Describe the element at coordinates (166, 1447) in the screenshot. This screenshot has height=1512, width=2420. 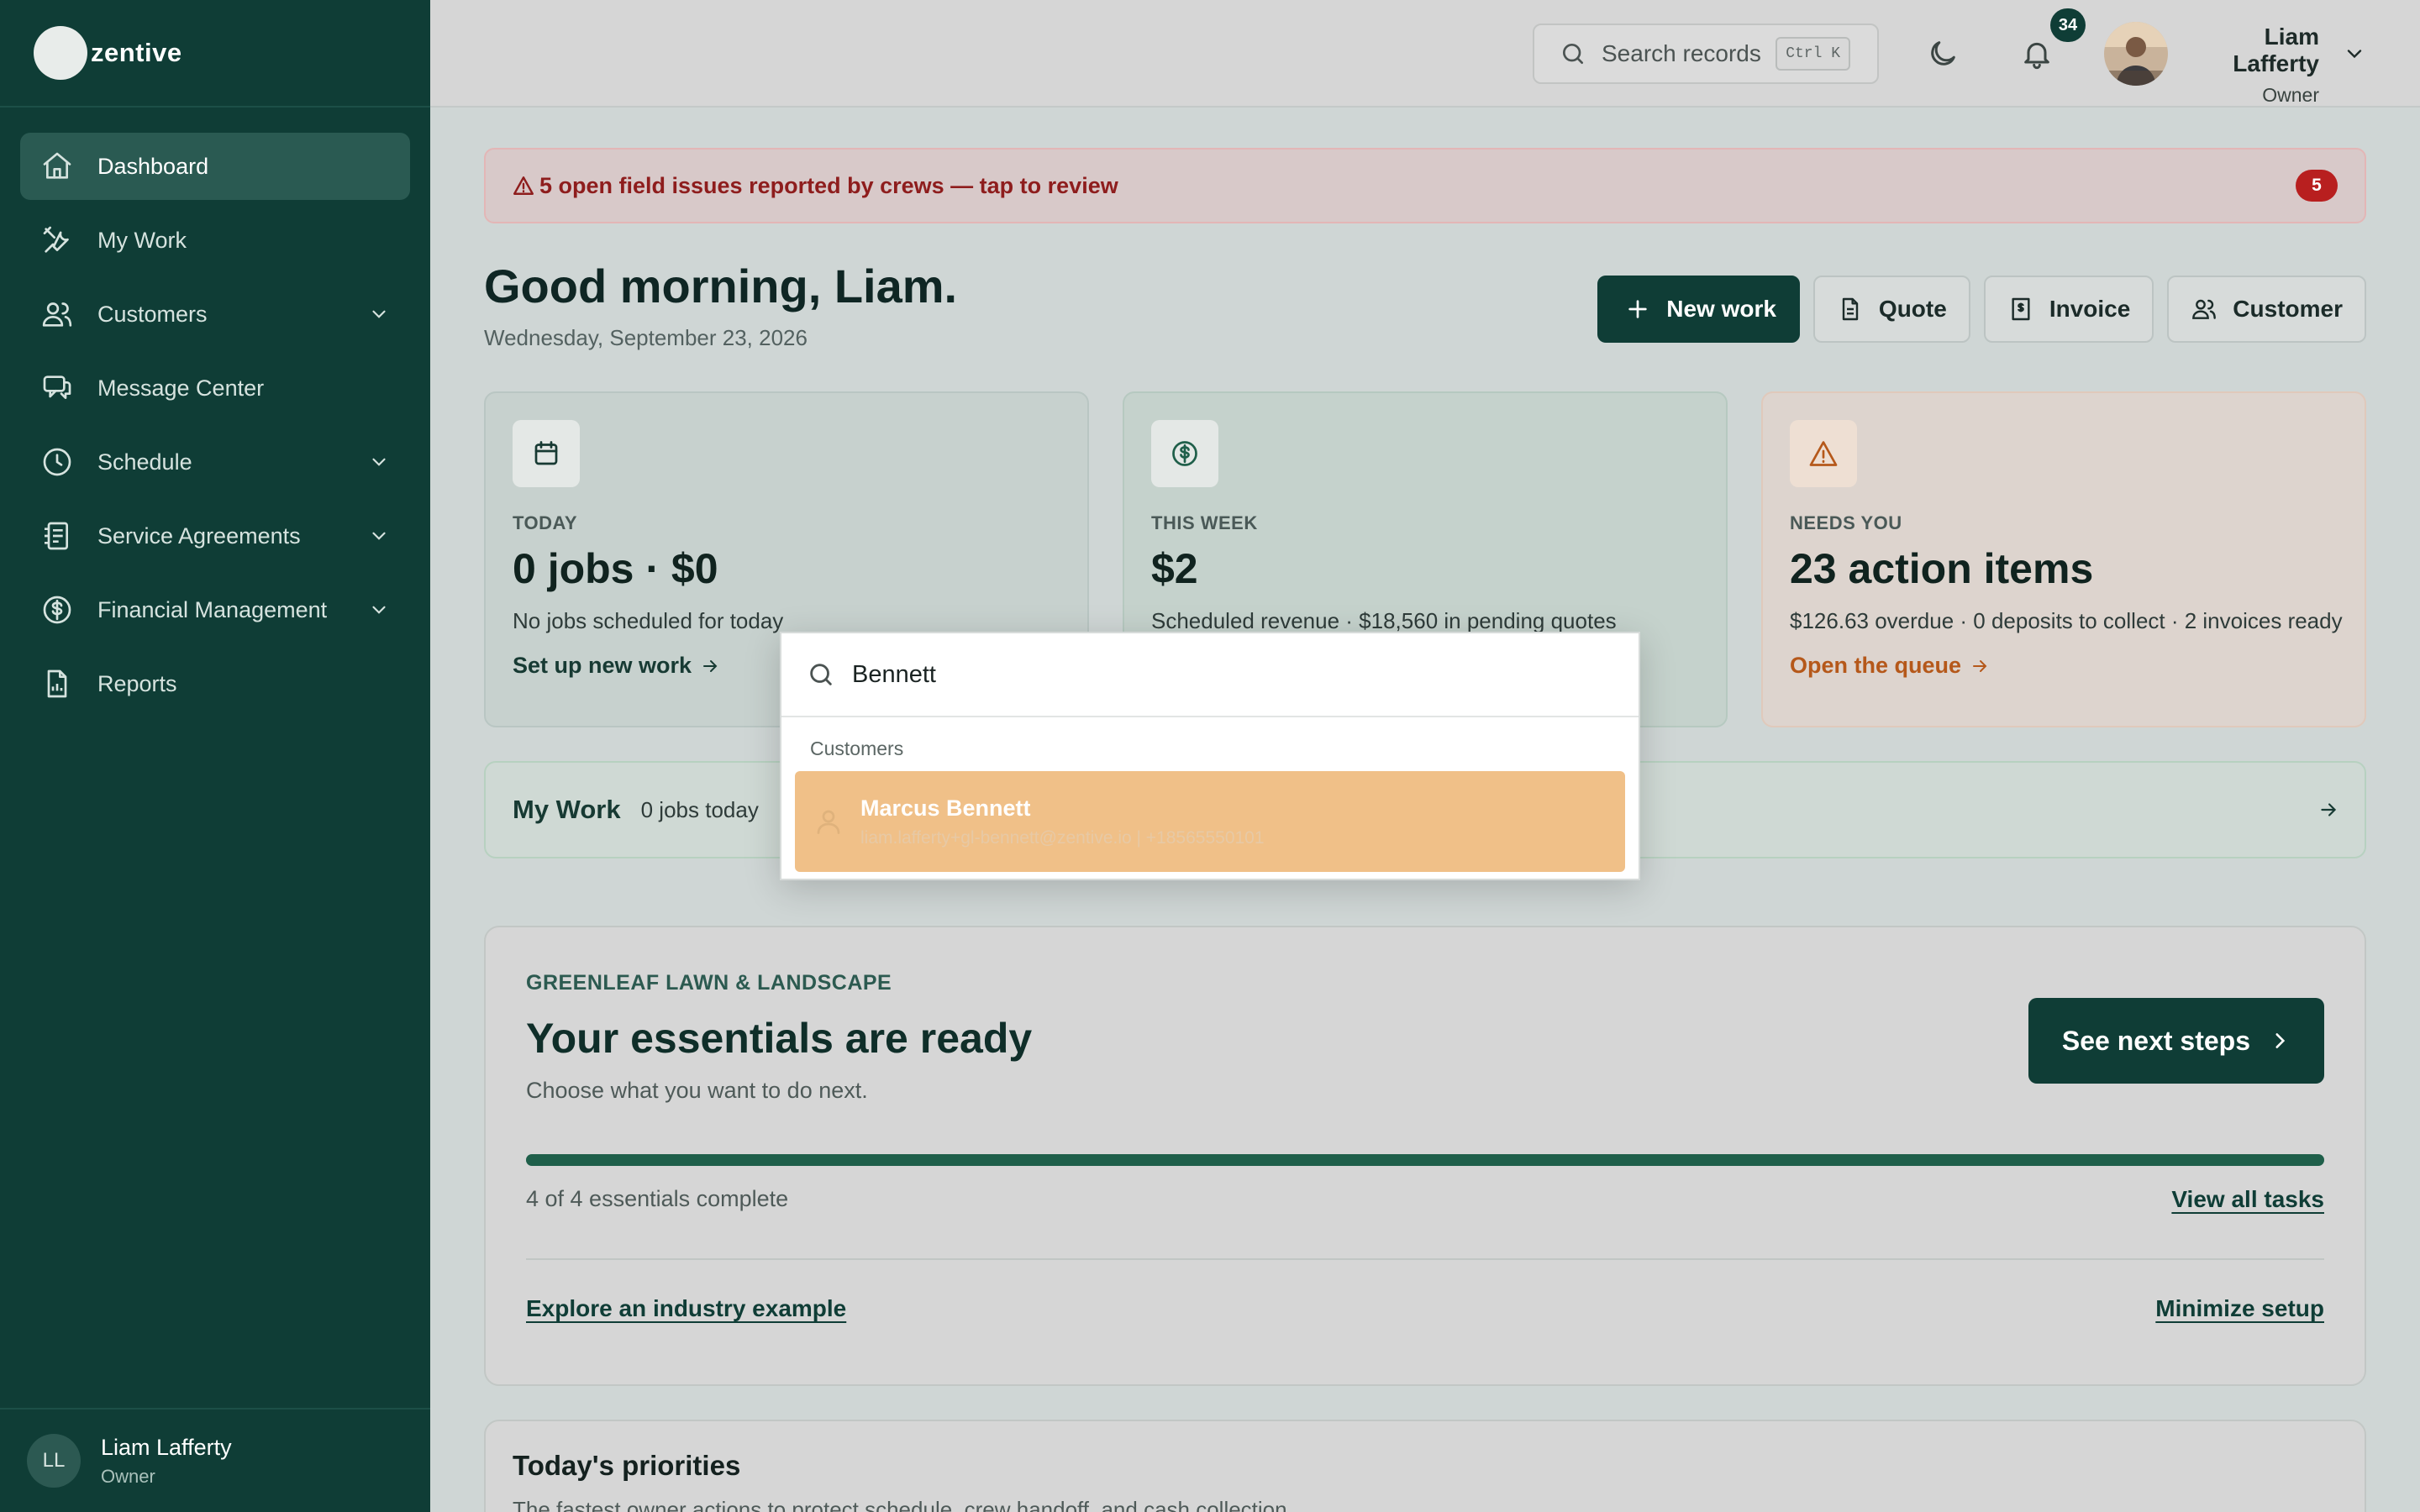
I see `sidebar-user-name: Liam Lafferty` at that location.